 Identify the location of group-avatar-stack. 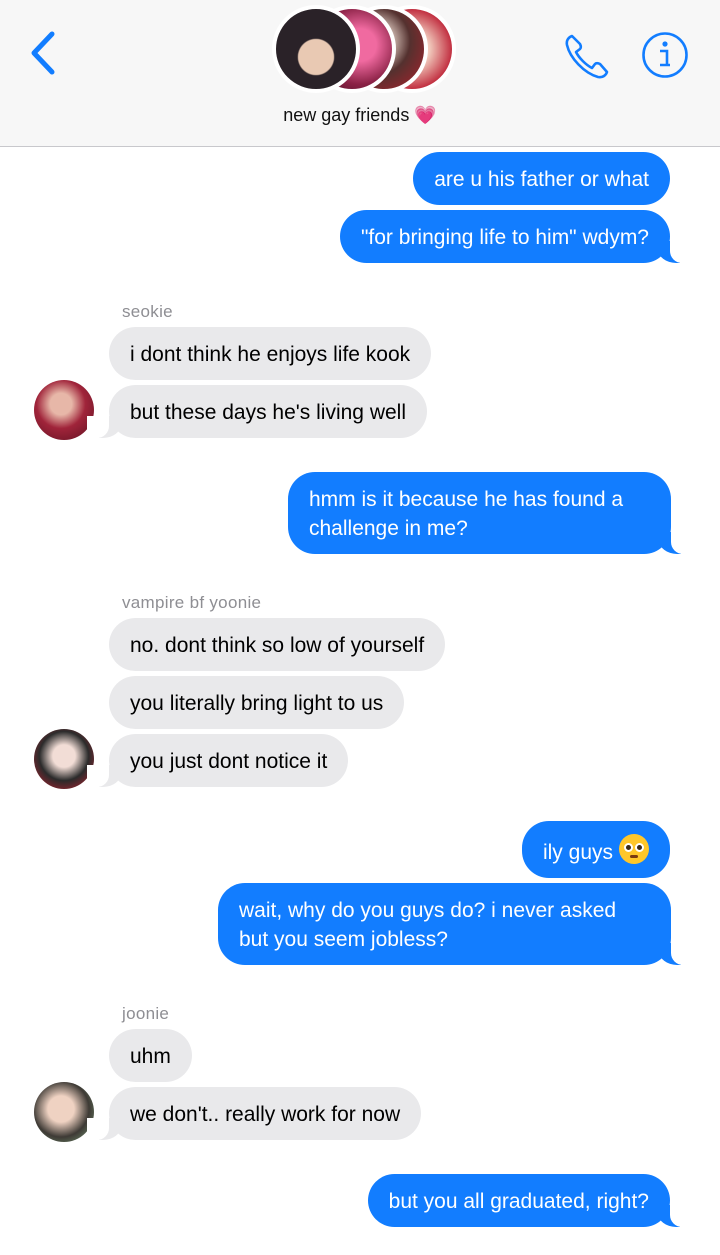
(365, 51).